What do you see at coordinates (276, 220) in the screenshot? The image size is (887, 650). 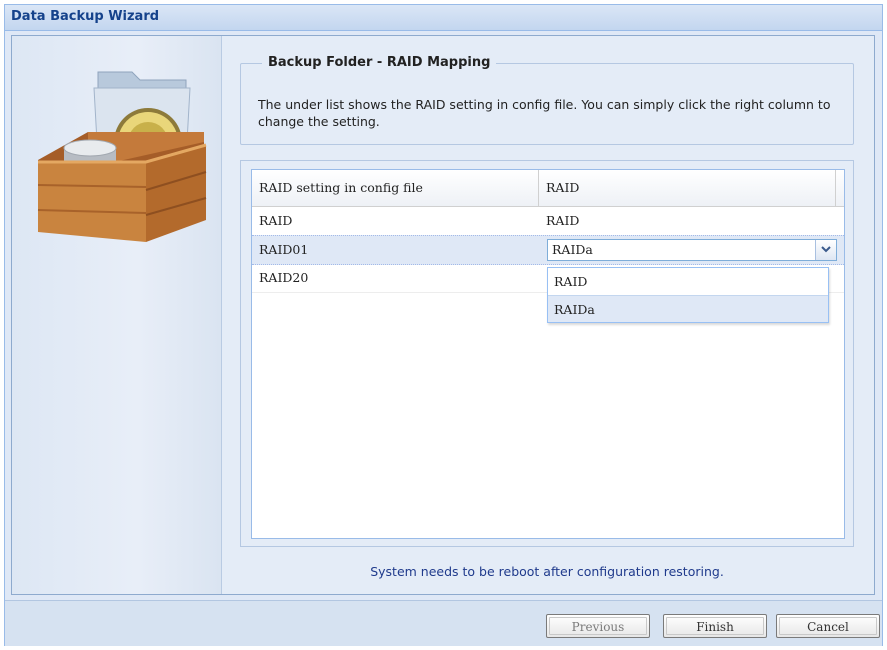 I see `cell-config: RAID` at bounding box center [276, 220].